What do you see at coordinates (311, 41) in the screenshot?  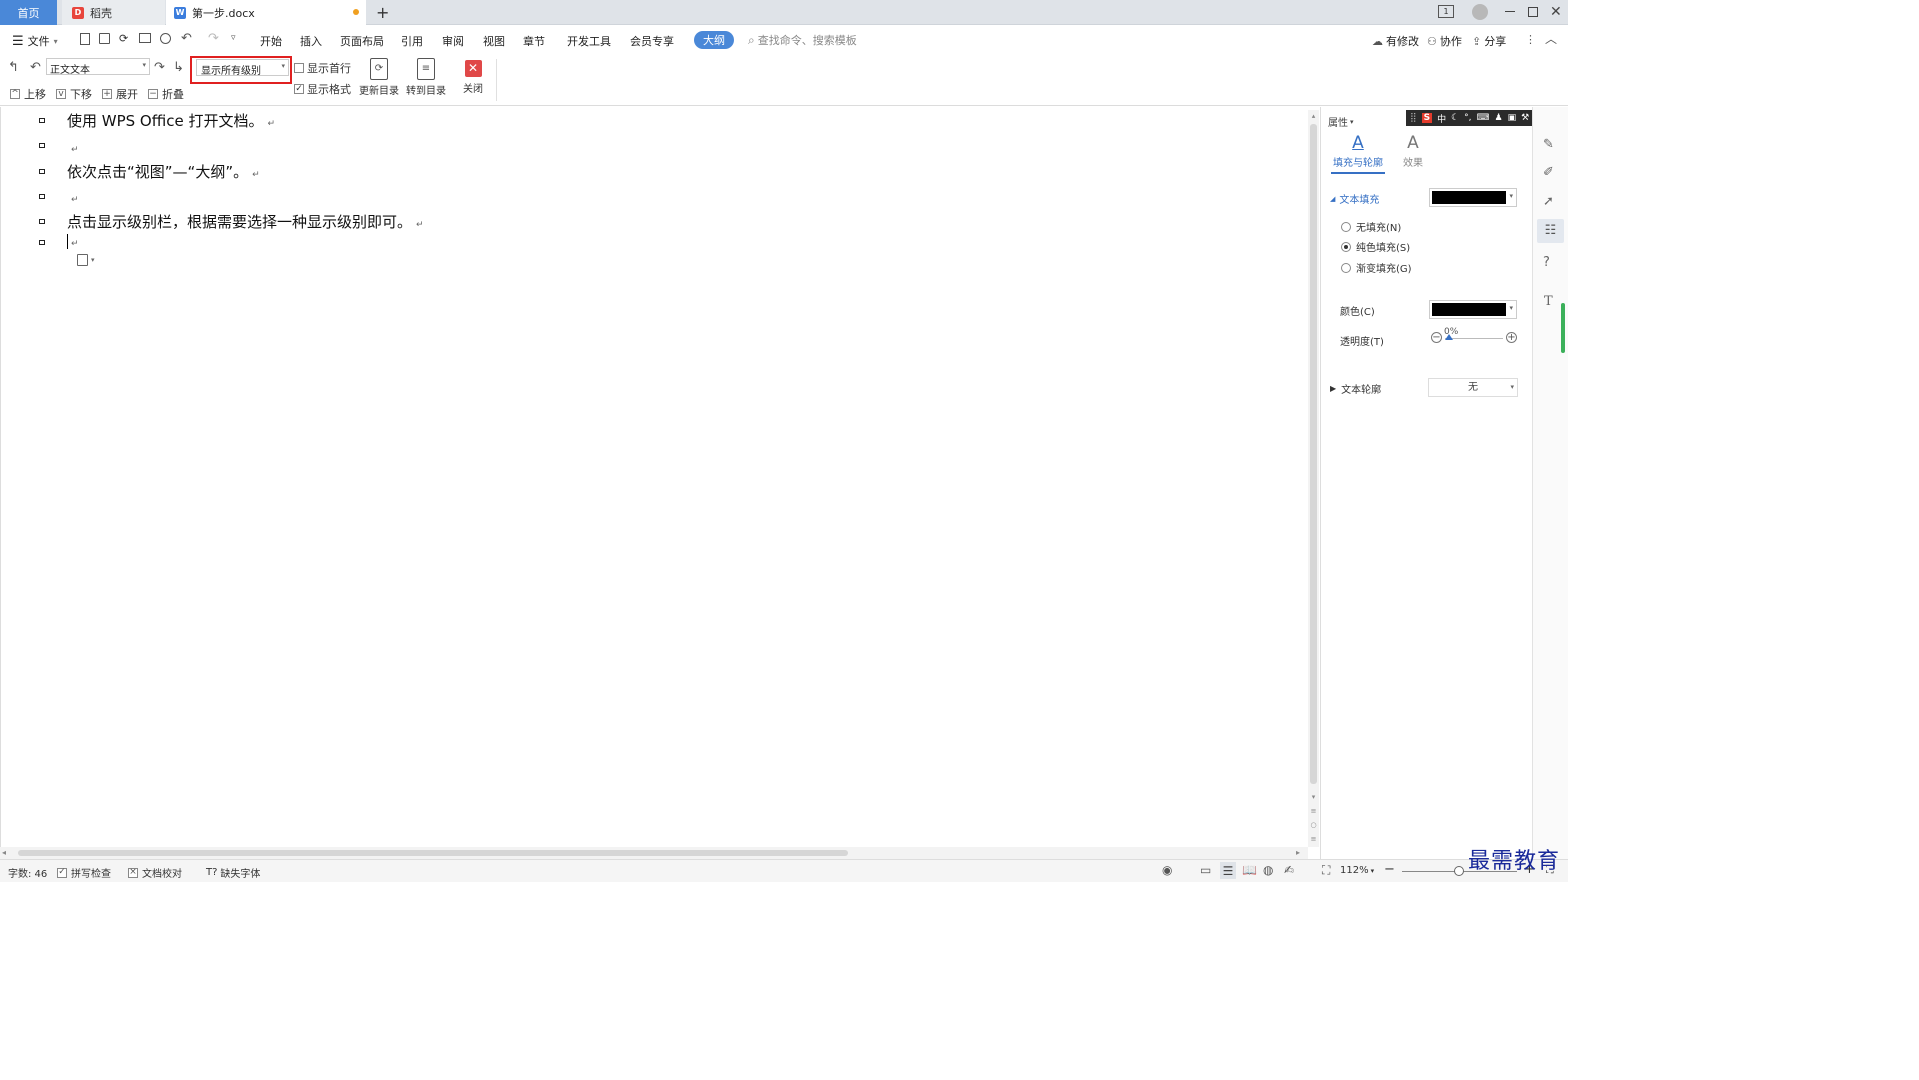 I see `menu-item-insert: 插入` at bounding box center [311, 41].